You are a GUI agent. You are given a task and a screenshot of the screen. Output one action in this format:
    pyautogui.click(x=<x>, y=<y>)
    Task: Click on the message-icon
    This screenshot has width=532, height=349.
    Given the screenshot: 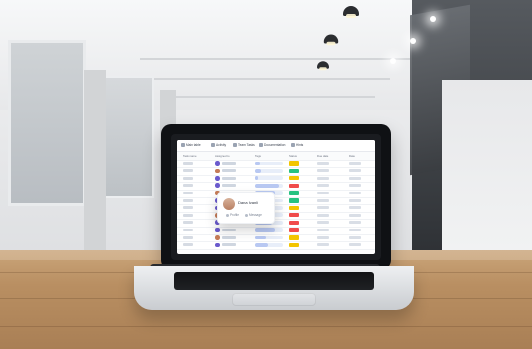 What is the action you would take?
    pyautogui.click(x=246, y=215)
    